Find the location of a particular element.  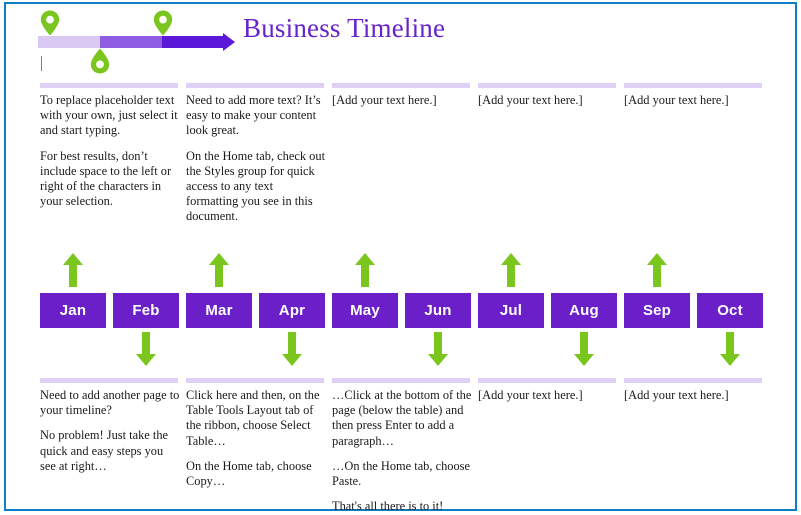

paragraph: That's all there is to it! is located at coordinates (388, 506).